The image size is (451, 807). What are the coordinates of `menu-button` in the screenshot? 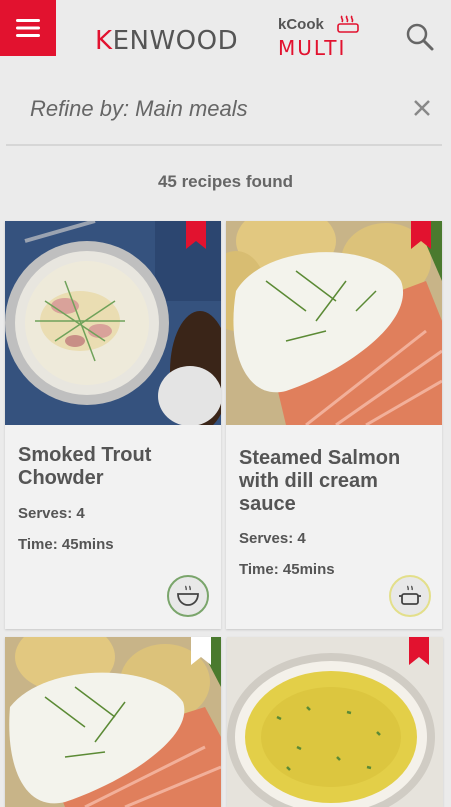 It's located at (28, 28).